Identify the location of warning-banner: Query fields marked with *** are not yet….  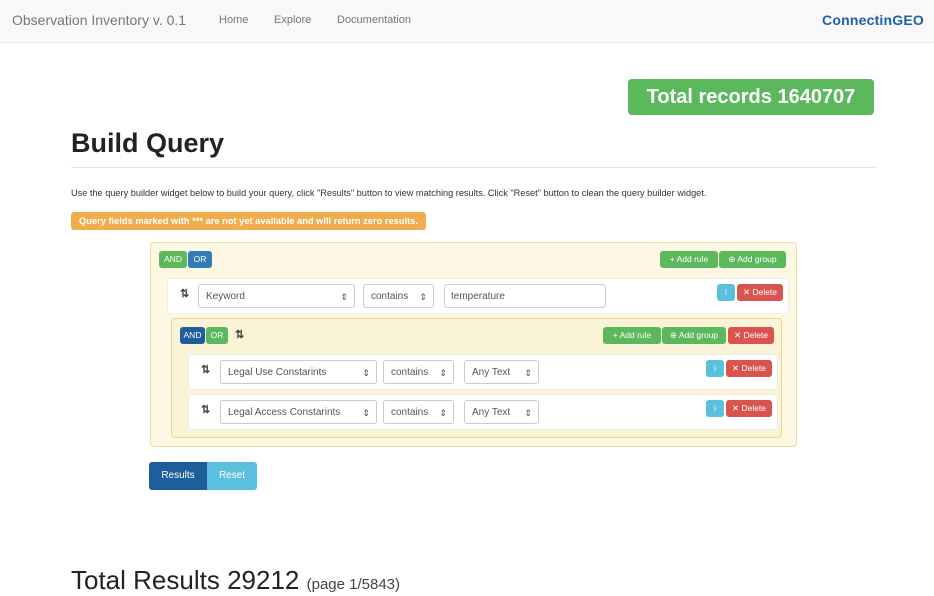
(248, 221).